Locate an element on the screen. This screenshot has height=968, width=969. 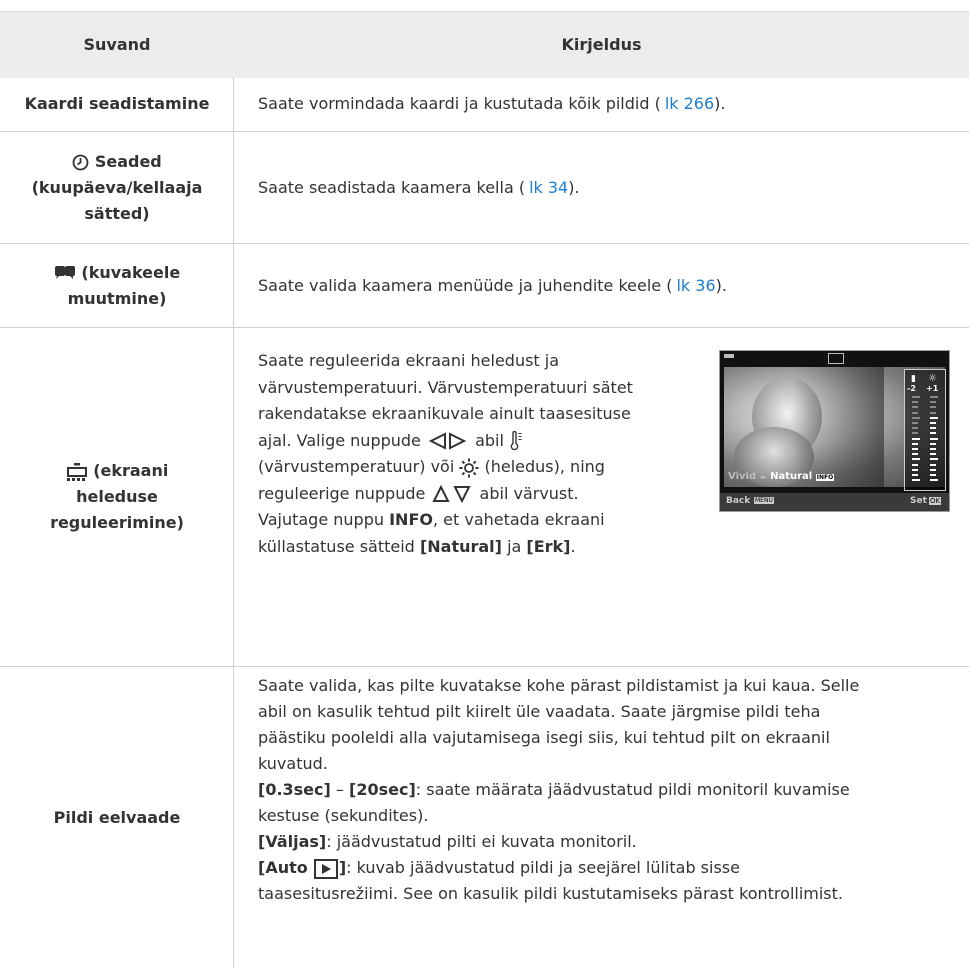
description: Saate seadistada kaamera kella (lk 34). is located at coordinates (419, 187).